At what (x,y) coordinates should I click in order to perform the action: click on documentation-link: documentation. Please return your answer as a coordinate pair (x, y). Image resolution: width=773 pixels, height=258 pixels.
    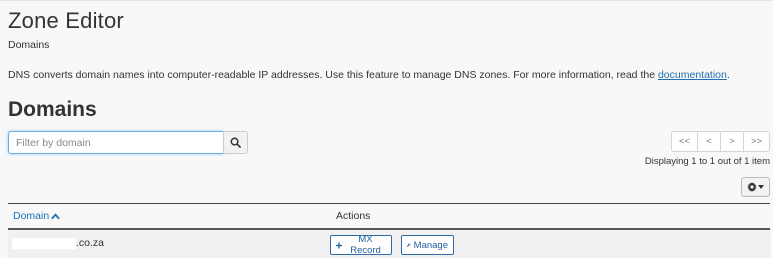
    Looking at the image, I should click on (692, 75).